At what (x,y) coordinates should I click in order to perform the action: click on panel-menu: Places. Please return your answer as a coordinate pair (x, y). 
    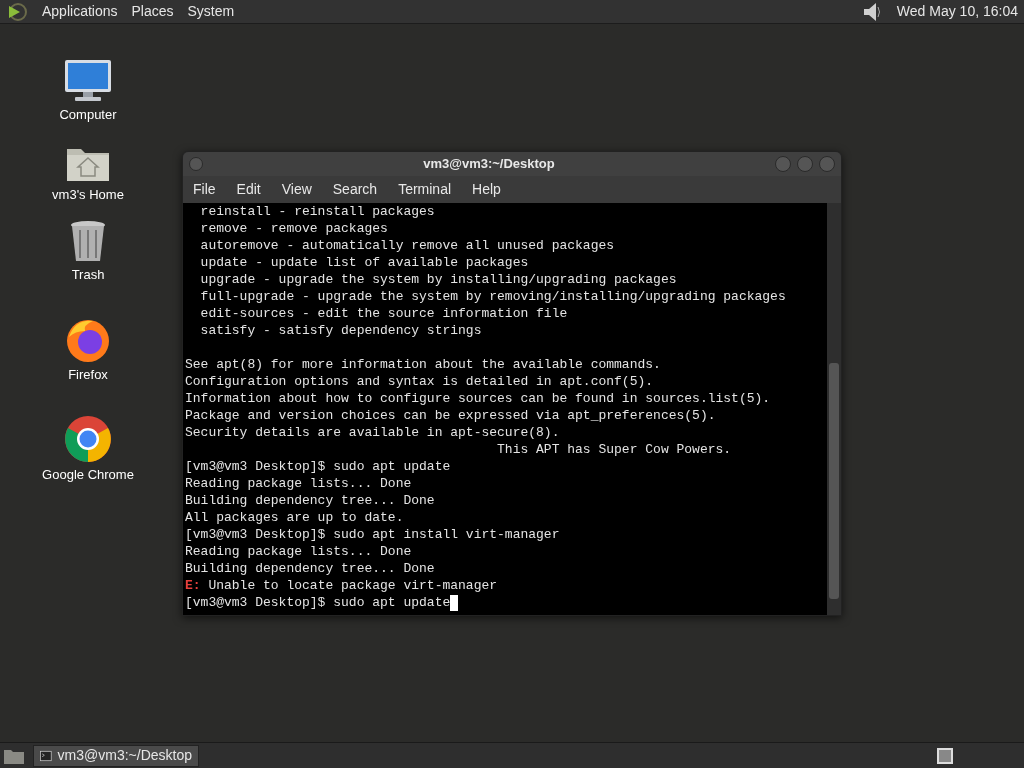
    Looking at the image, I should click on (152, 11).